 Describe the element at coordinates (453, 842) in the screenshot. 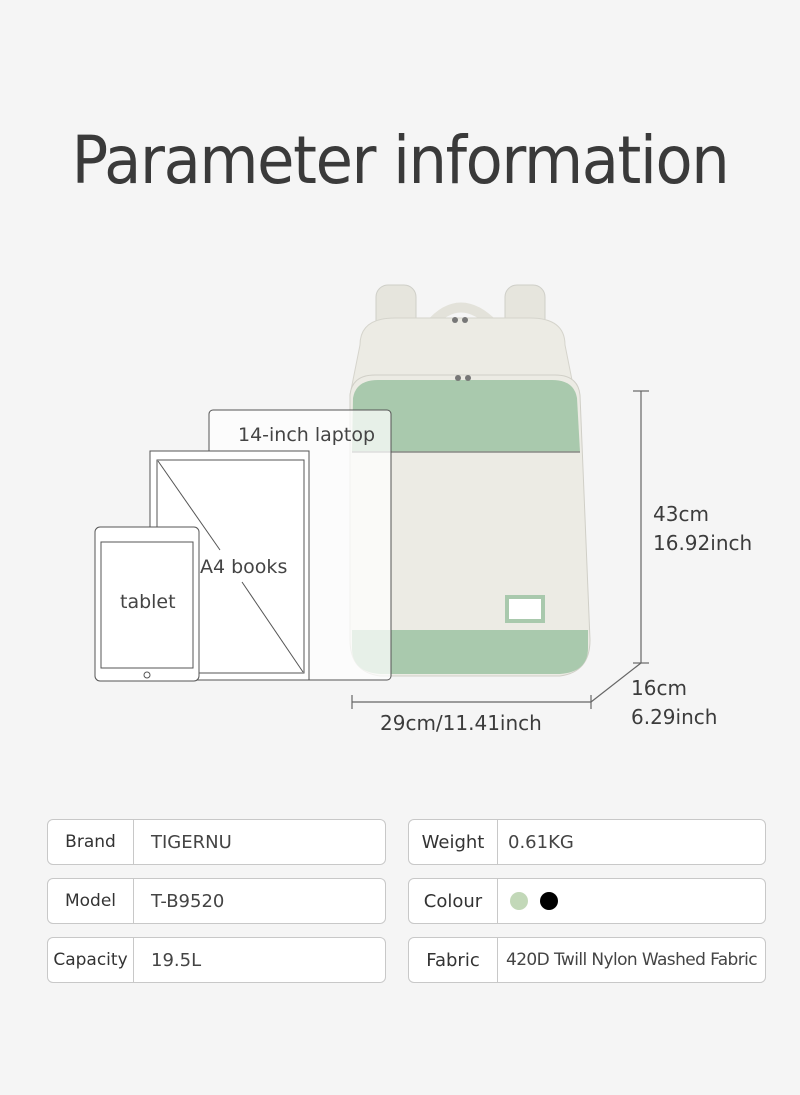

I see `spec-key: Weight` at that location.